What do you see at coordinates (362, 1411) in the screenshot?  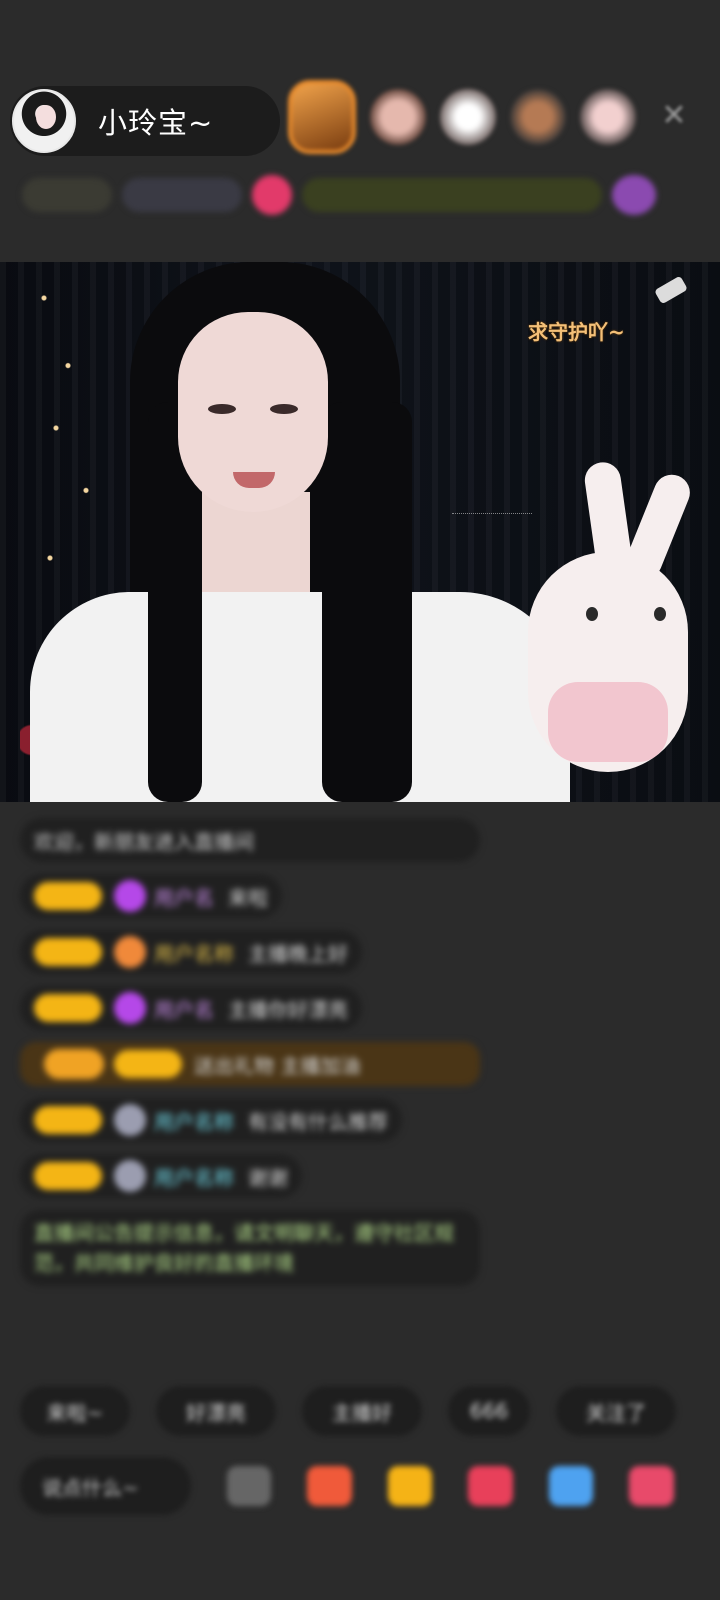 I see `quick-reply-button: 主播好` at bounding box center [362, 1411].